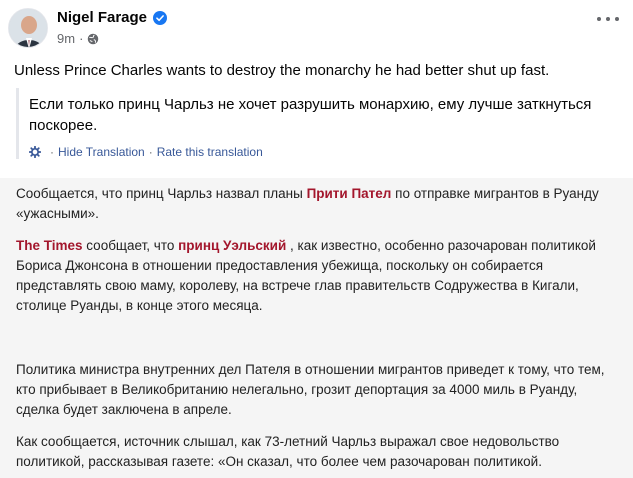  What do you see at coordinates (232, 245) in the screenshot?
I see `p2-highlight-prince: принц Уэльский` at bounding box center [232, 245].